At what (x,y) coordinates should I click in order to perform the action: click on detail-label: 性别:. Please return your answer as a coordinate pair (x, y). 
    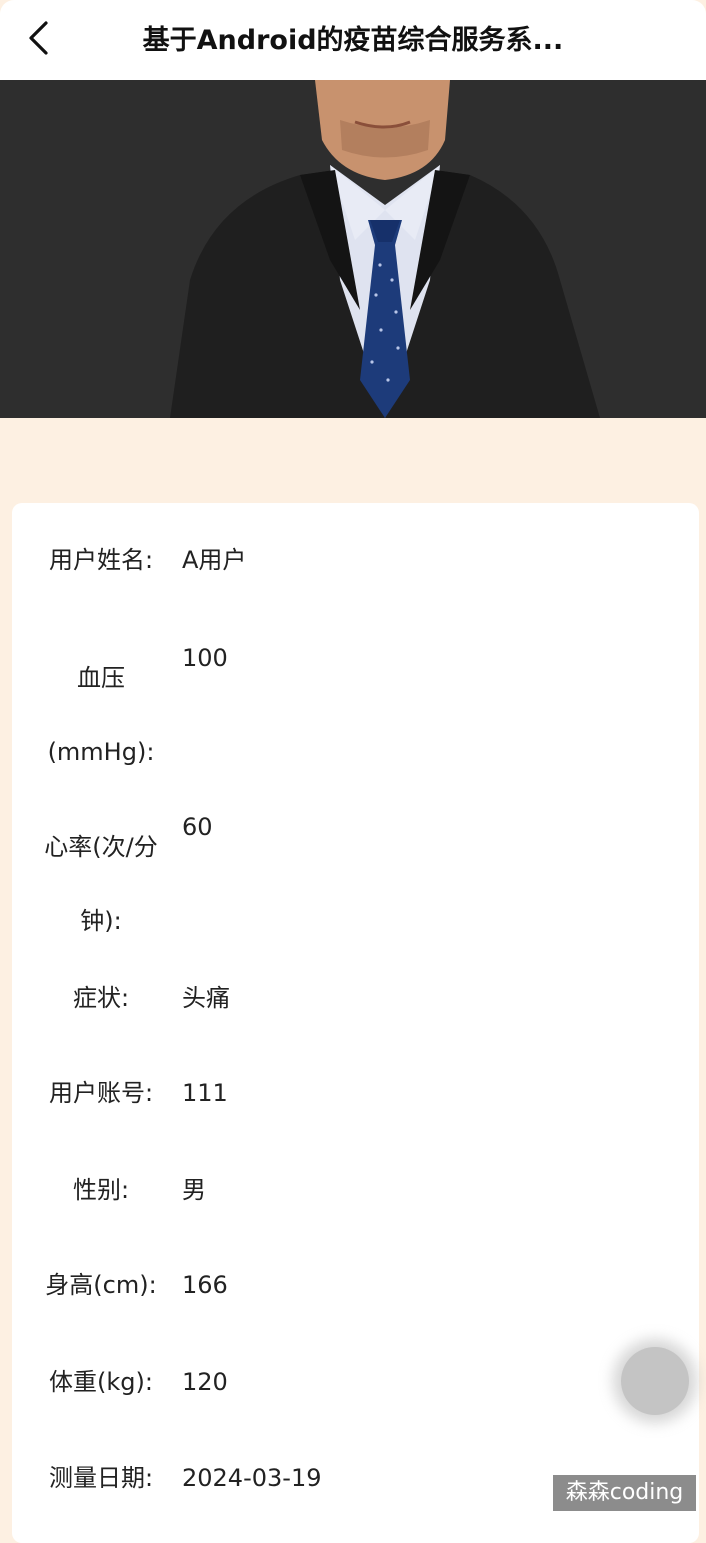
    Looking at the image, I should click on (101, 1190).